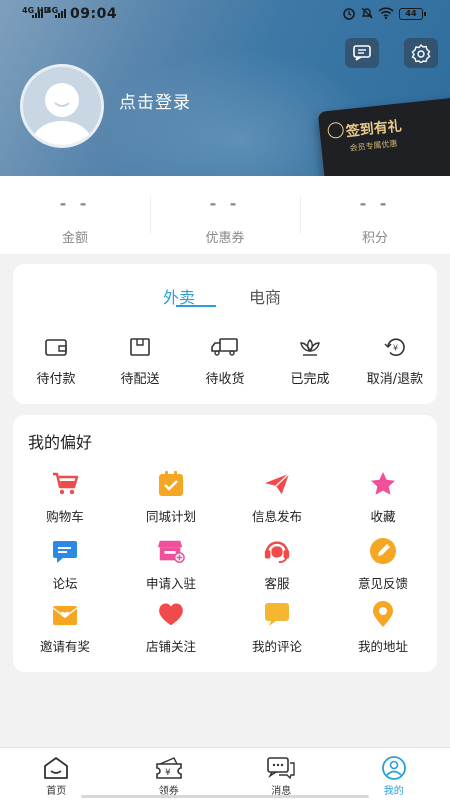 The image size is (450, 800). I want to click on pref-label: 申请入驻, so click(170, 583).